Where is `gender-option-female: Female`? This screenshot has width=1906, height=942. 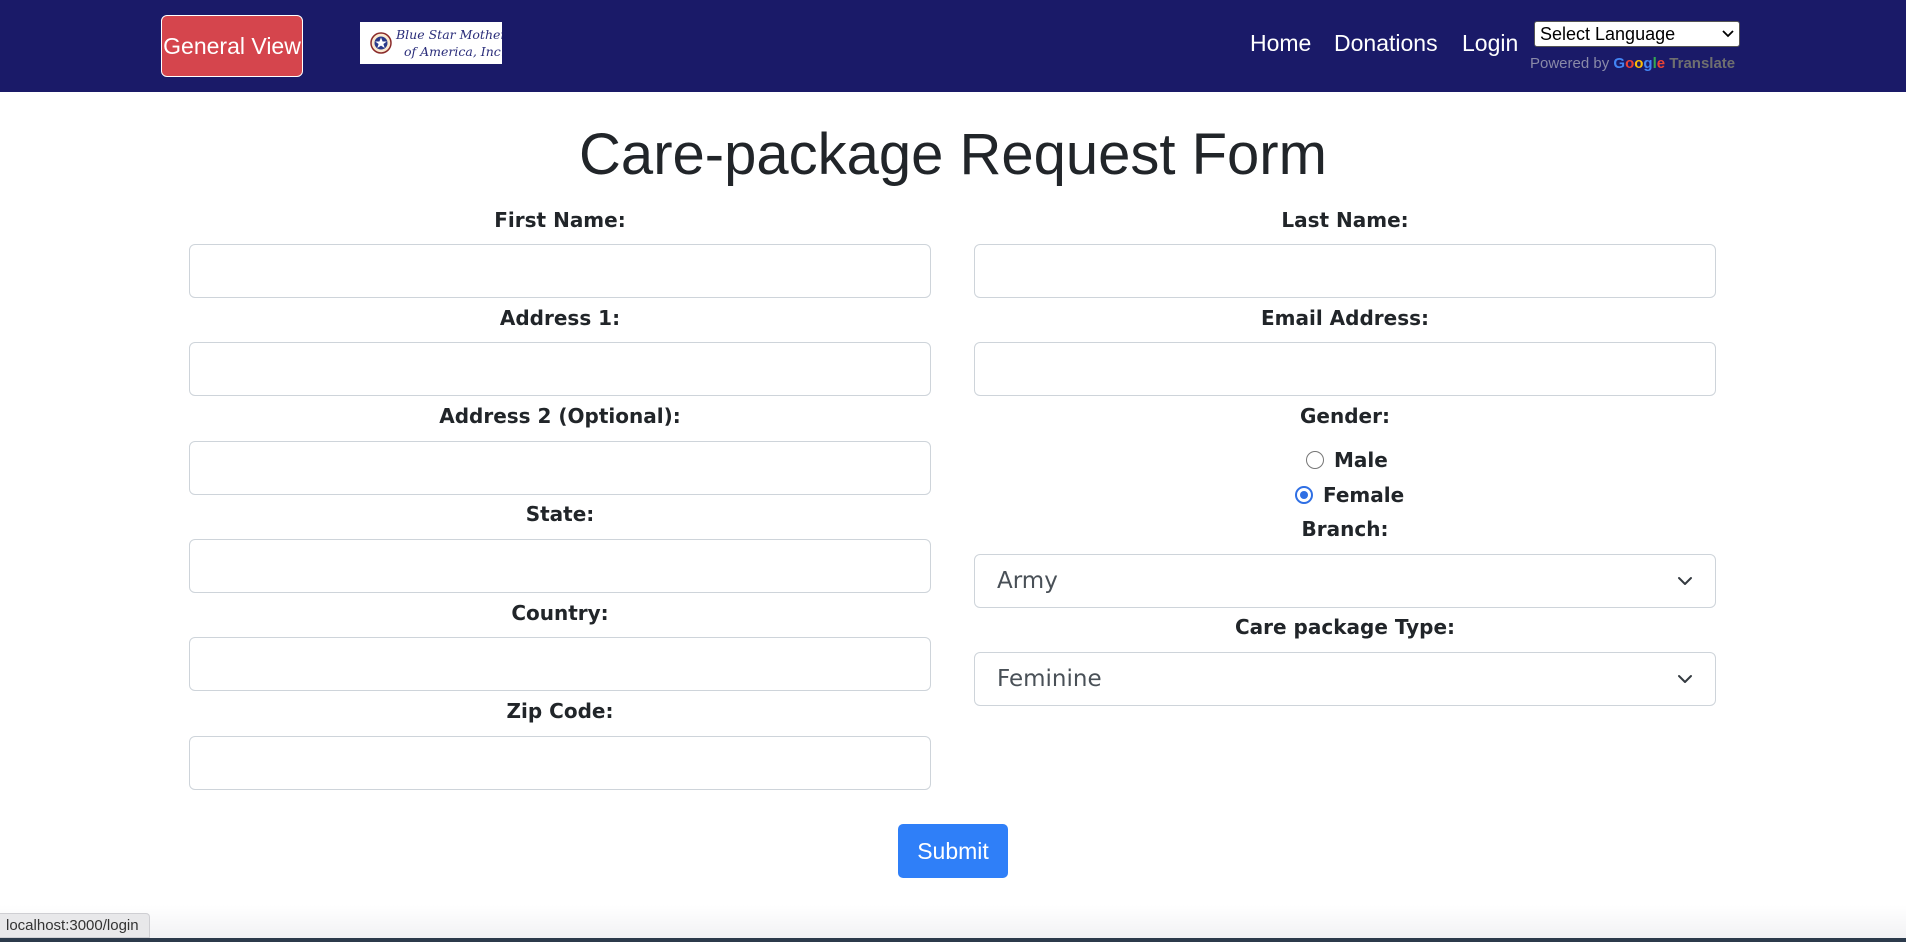
gender-option-female: Female is located at coordinates (1349, 495).